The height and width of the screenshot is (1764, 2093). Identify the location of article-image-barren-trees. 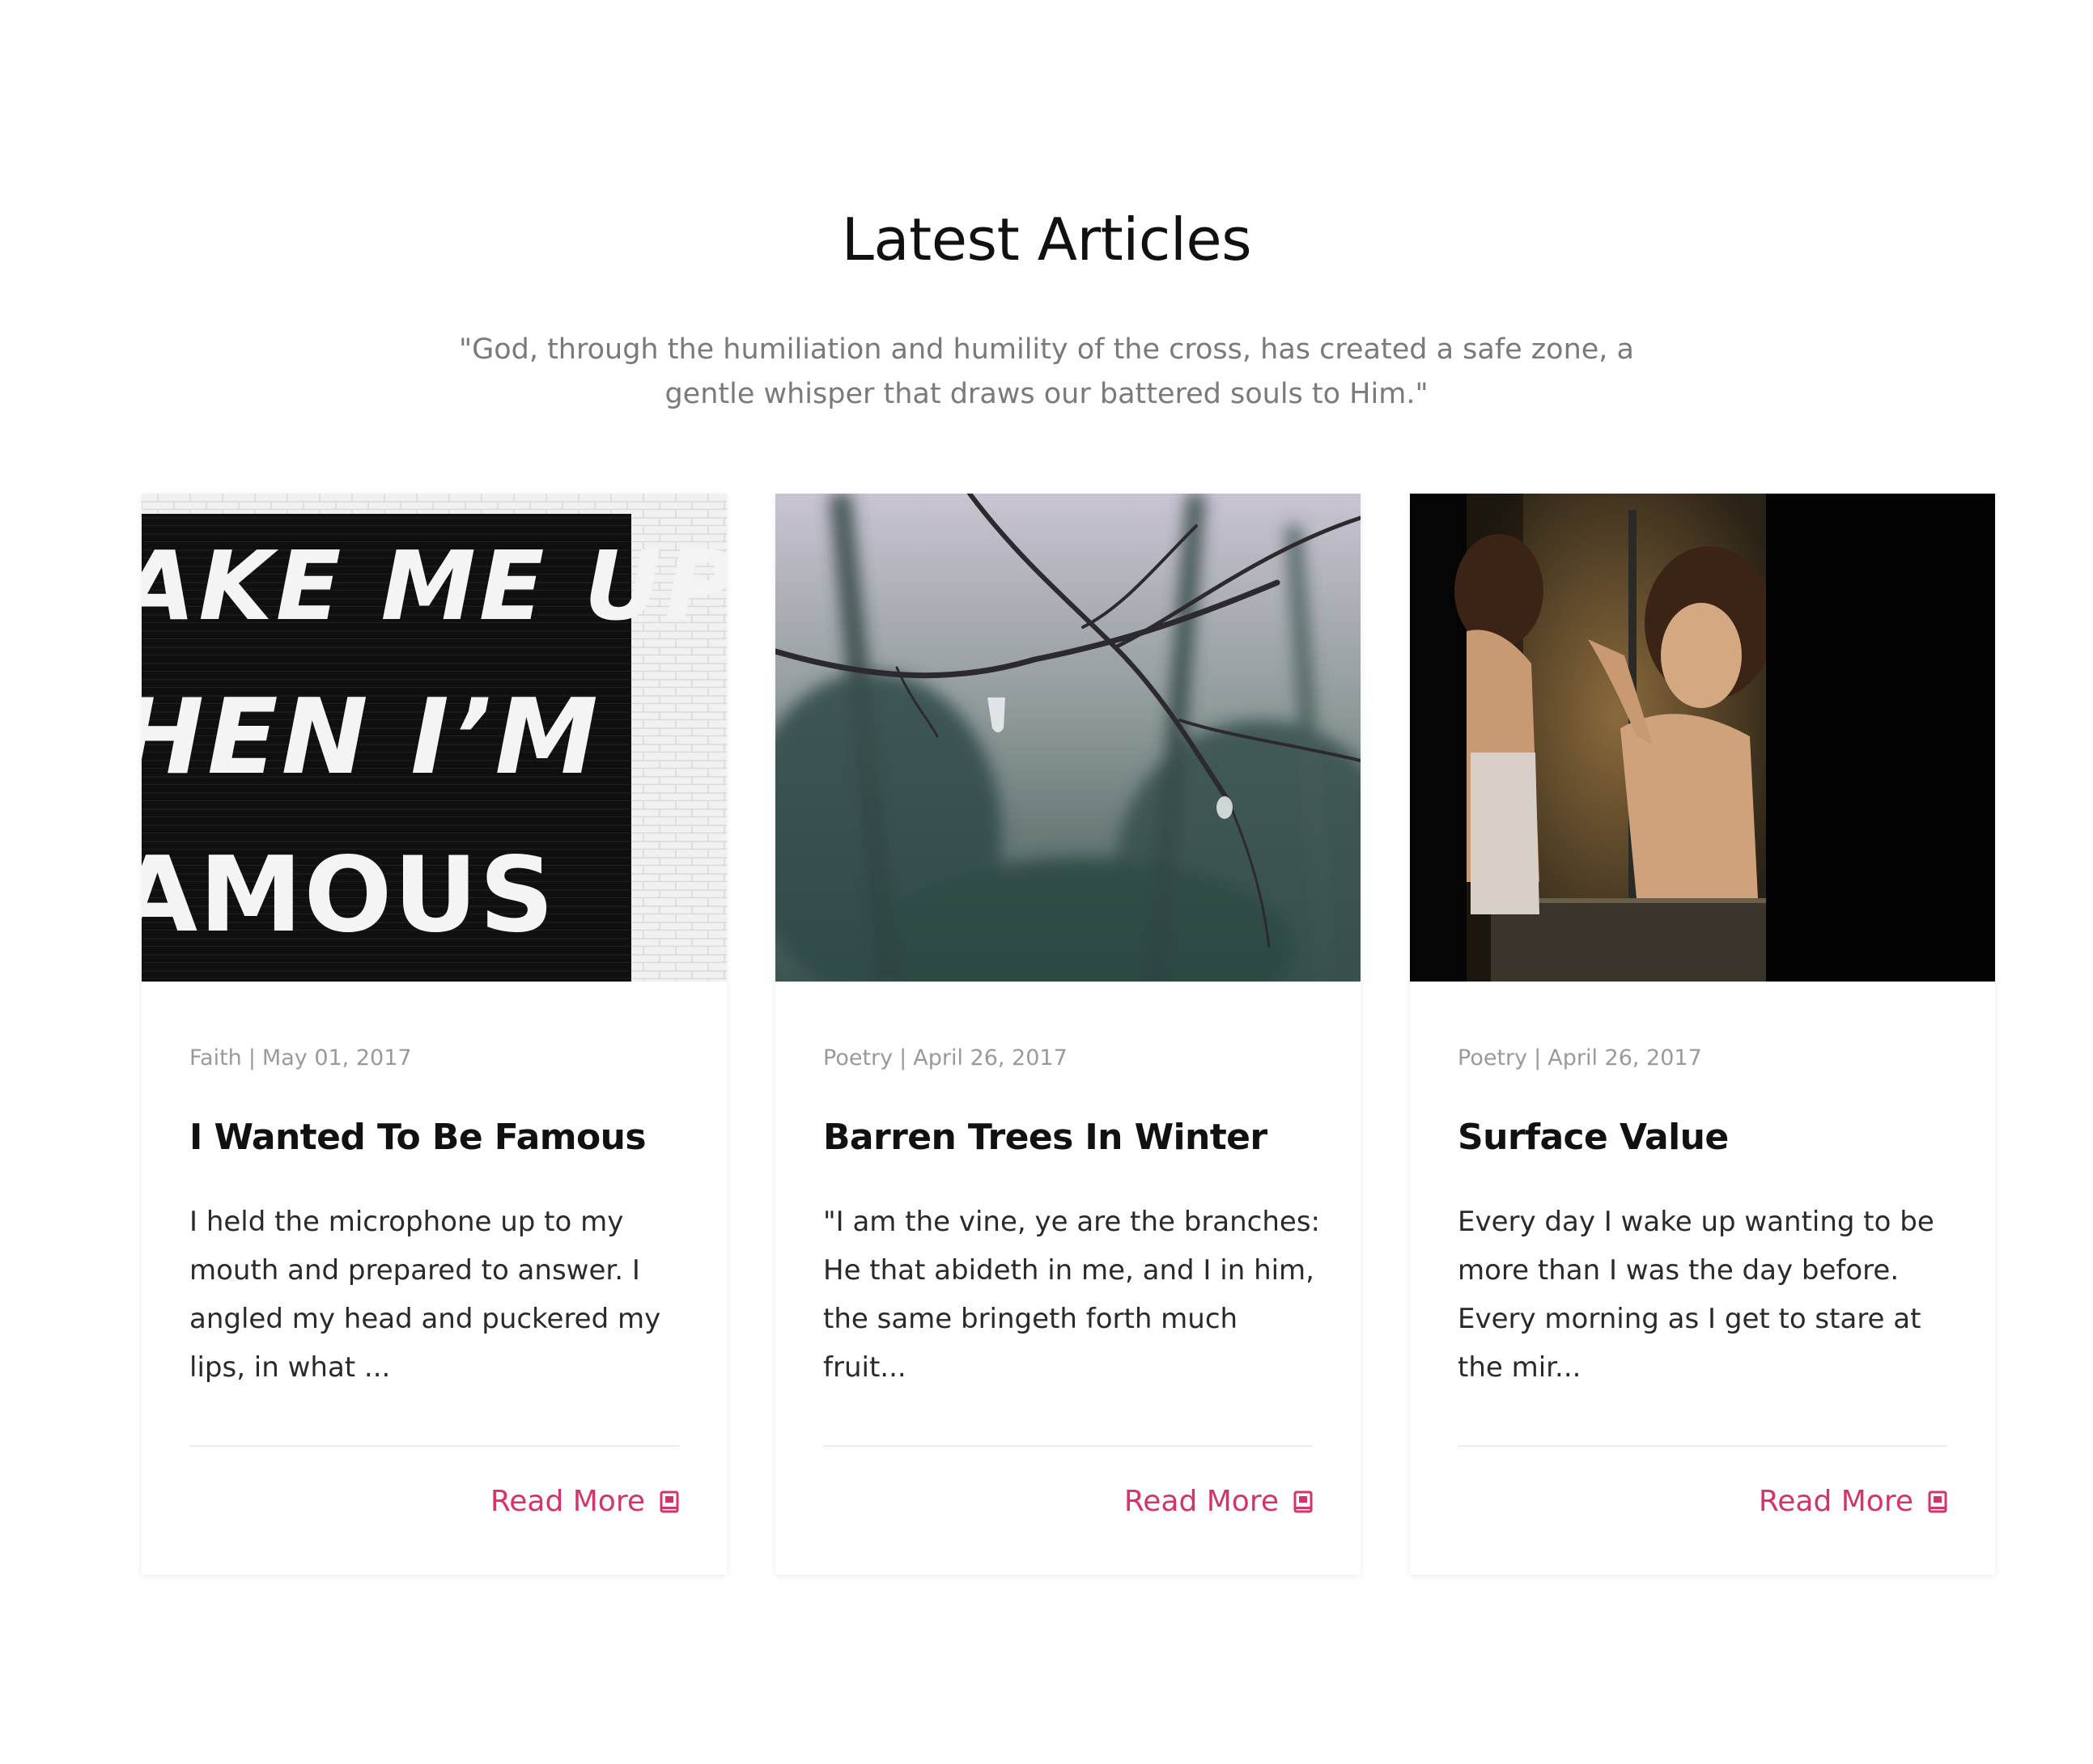
(1068, 738).